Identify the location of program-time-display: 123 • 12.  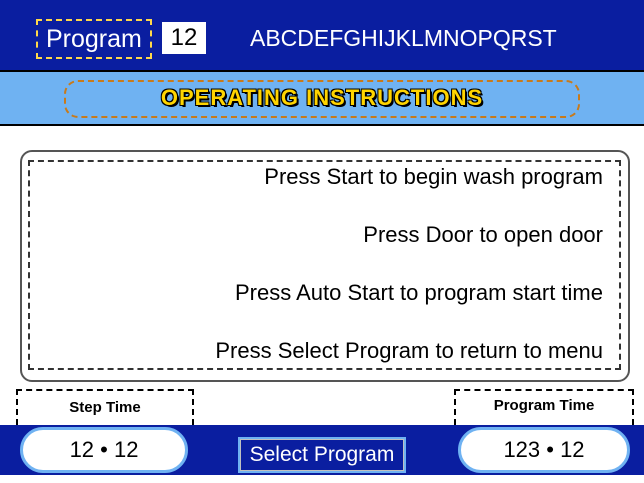
(544, 450).